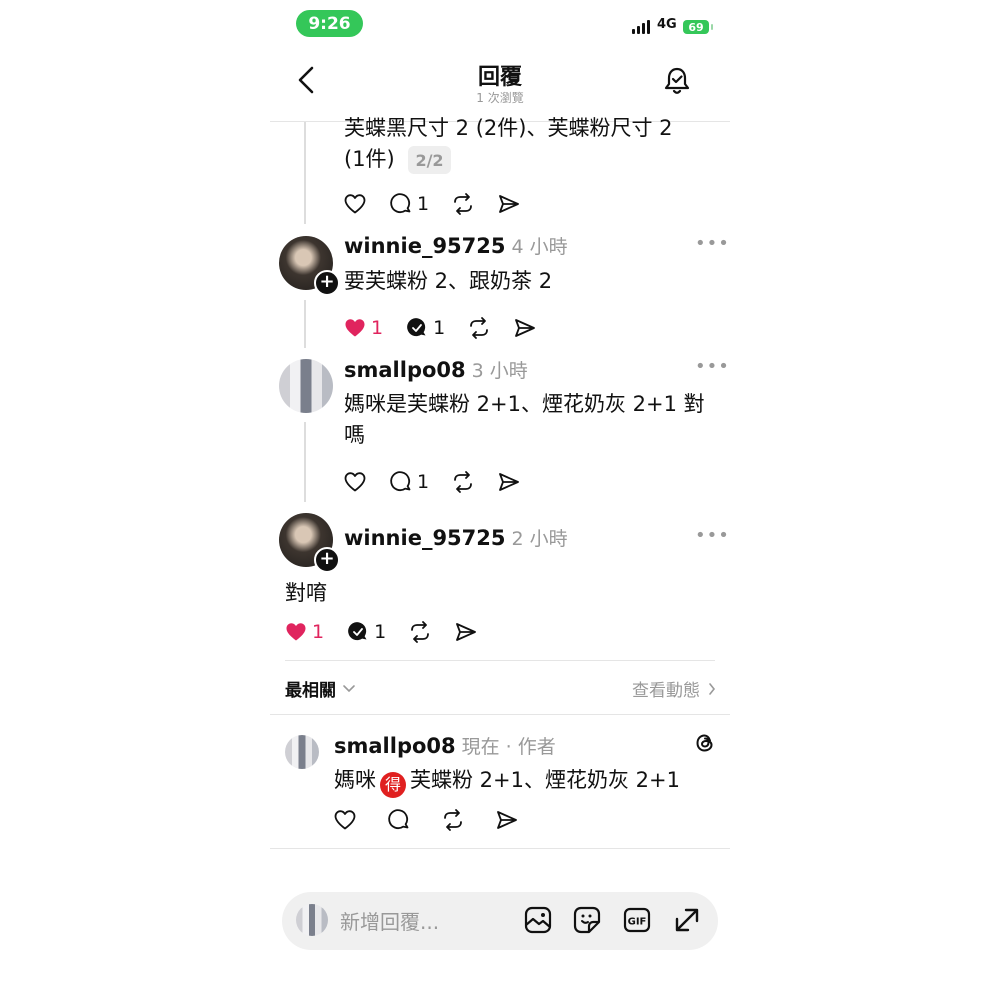 This screenshot has width=1000, height=1000. I want to click on view-activity-link: 查看動態, so click(674, 688).